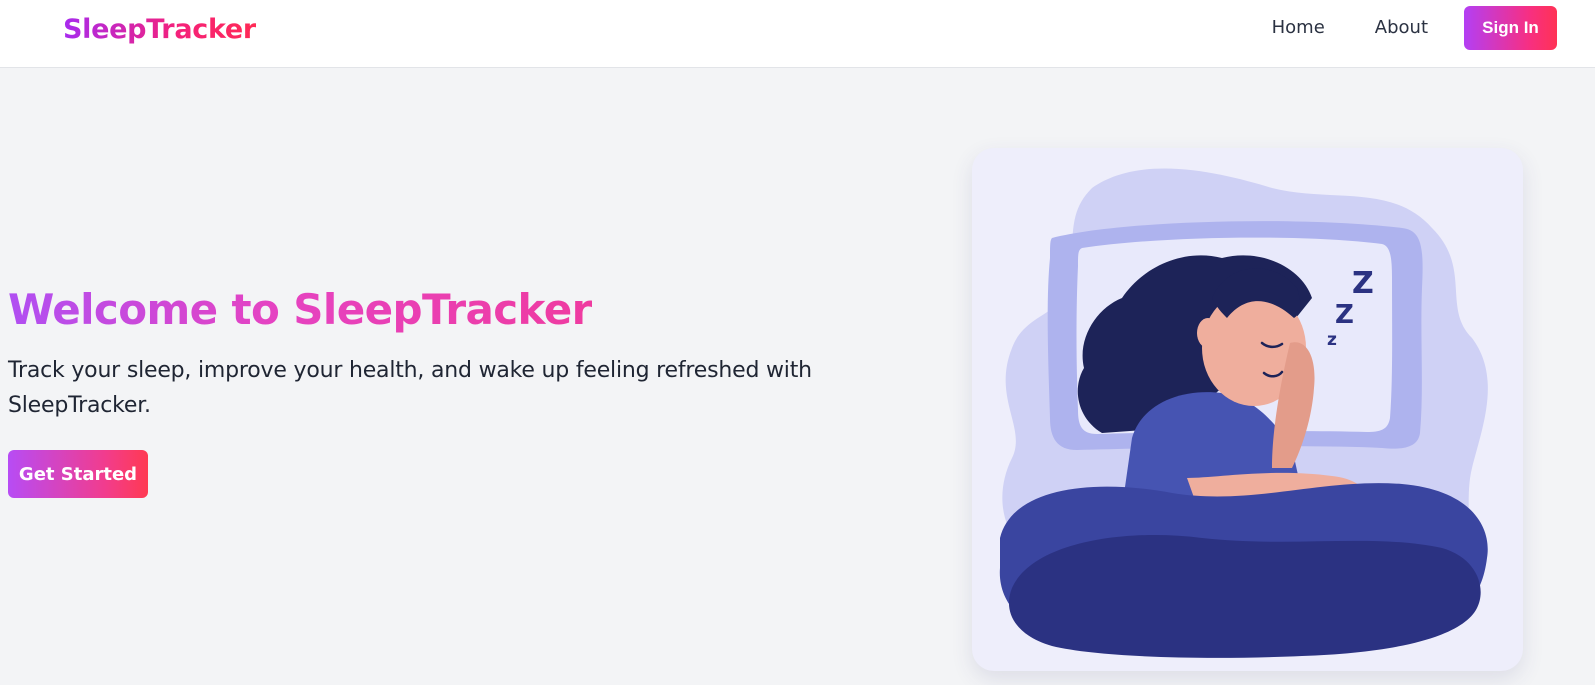 The width and height of the screenshot is (1595, 685). I want to click on nav-link-home: Home, so click(1298, 28).